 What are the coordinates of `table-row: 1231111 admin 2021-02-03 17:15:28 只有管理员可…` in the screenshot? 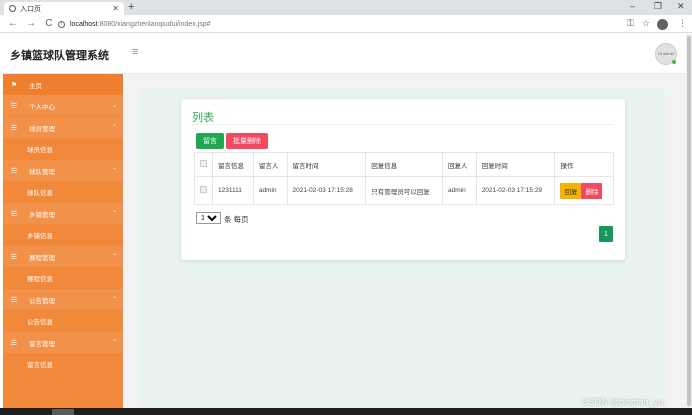 It's located at (404, 190).